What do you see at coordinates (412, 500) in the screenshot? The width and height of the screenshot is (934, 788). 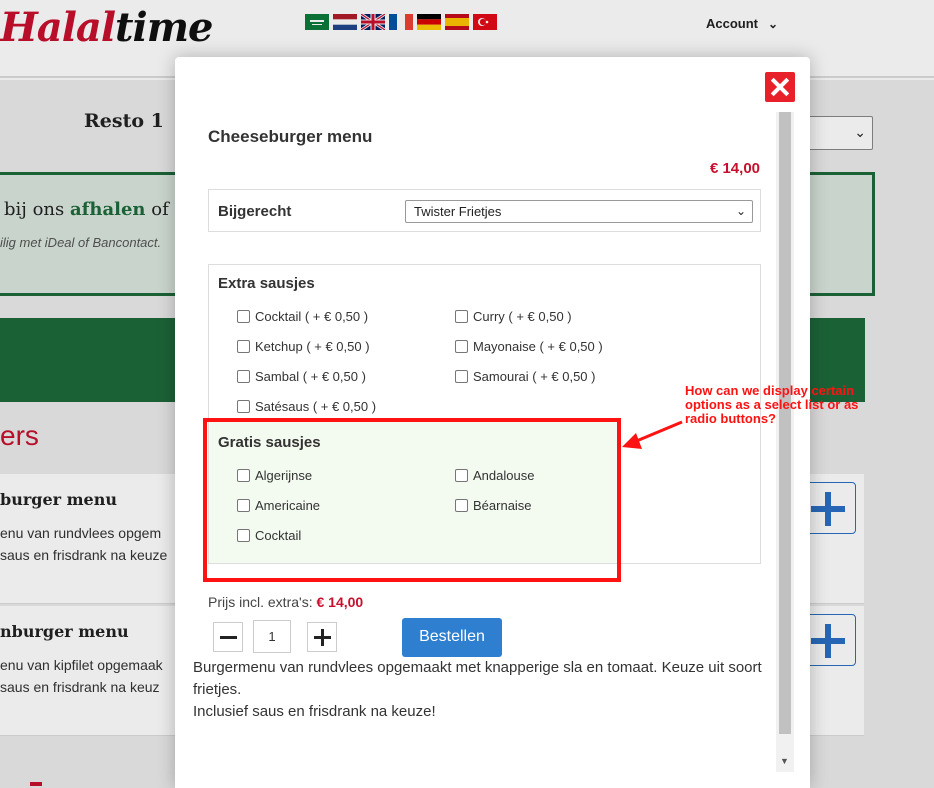 I see `annotation-highlight-box` at bounding box center [412, 500].